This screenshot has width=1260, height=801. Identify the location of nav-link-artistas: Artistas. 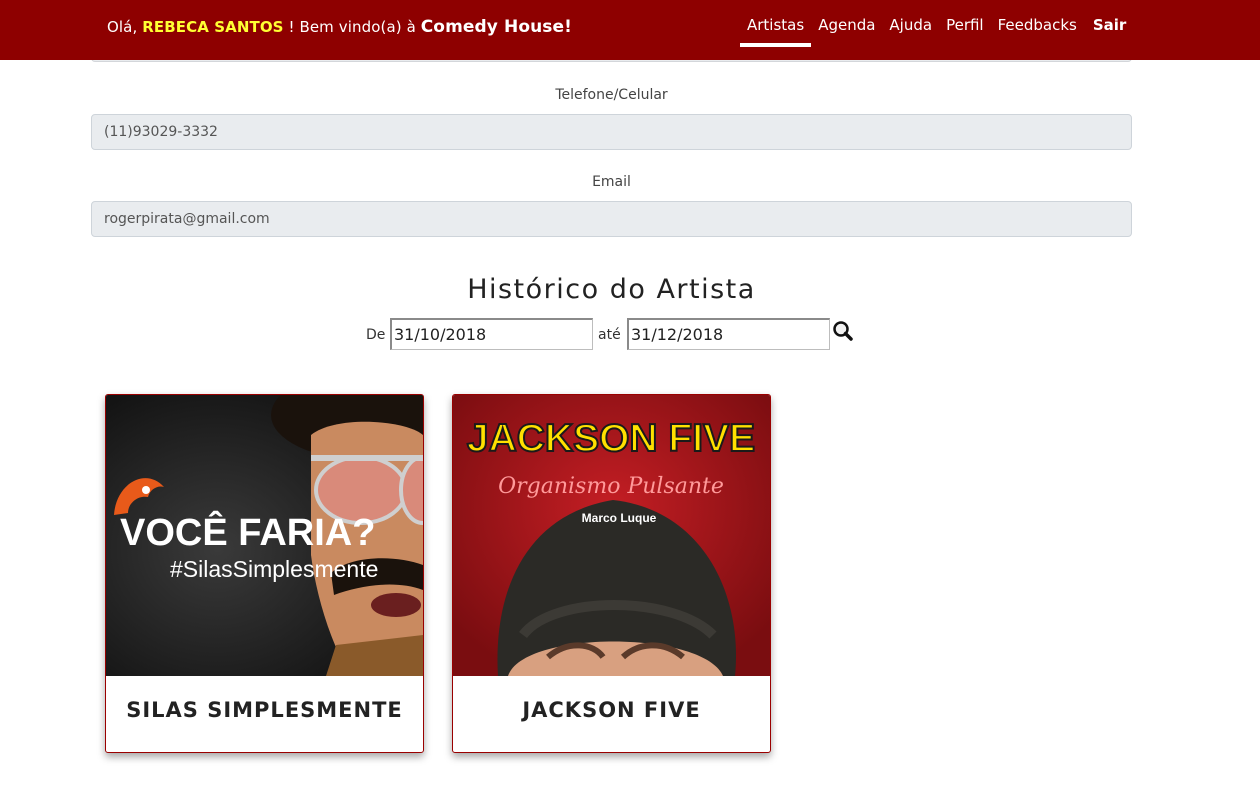
(776, 23).